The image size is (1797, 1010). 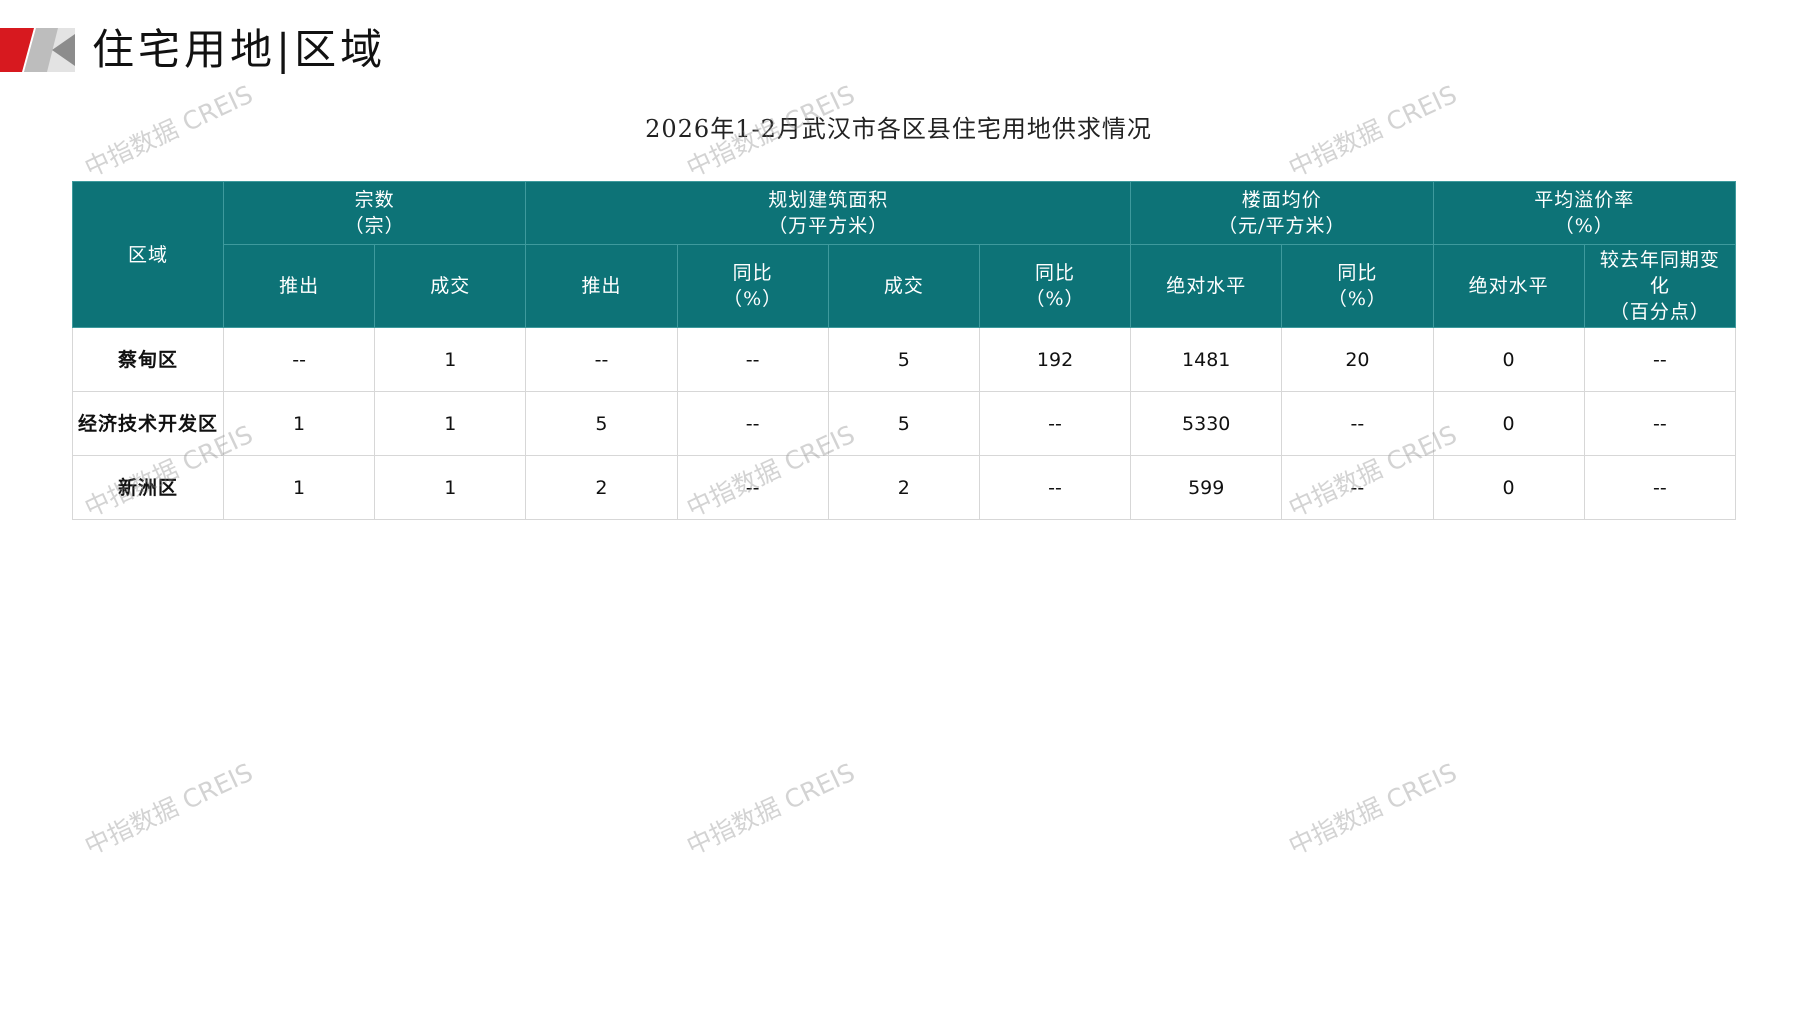 What do you see at coordinates (37, 50) in the screenshot?
I see `brand-logo-icon` at bounding box center [37, 50].